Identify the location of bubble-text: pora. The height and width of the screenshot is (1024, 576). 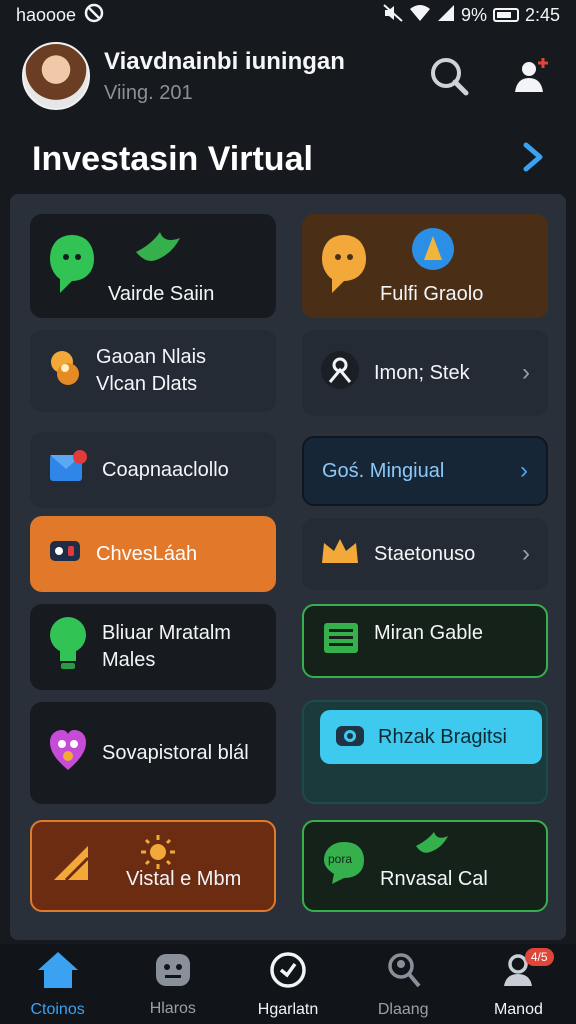
(340, 859).